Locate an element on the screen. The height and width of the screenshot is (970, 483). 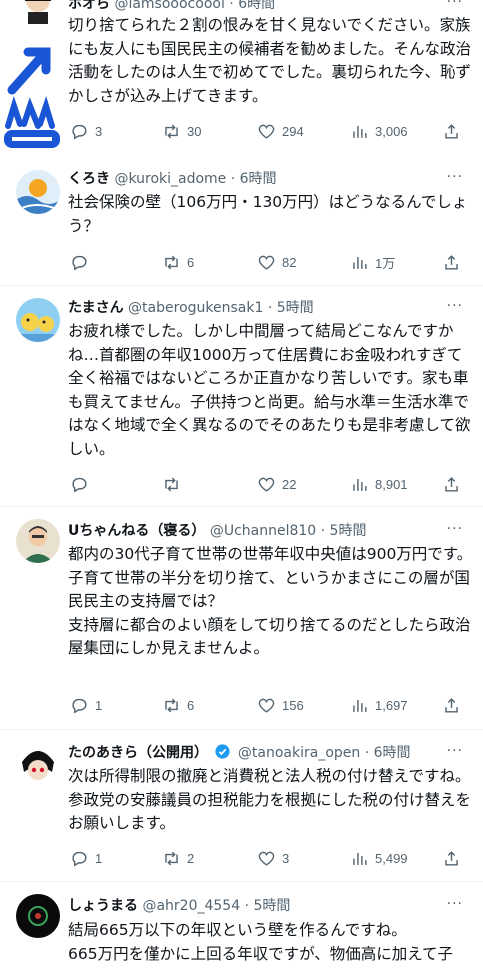
retweet-button: 30 is located at coordinates (181, 131).